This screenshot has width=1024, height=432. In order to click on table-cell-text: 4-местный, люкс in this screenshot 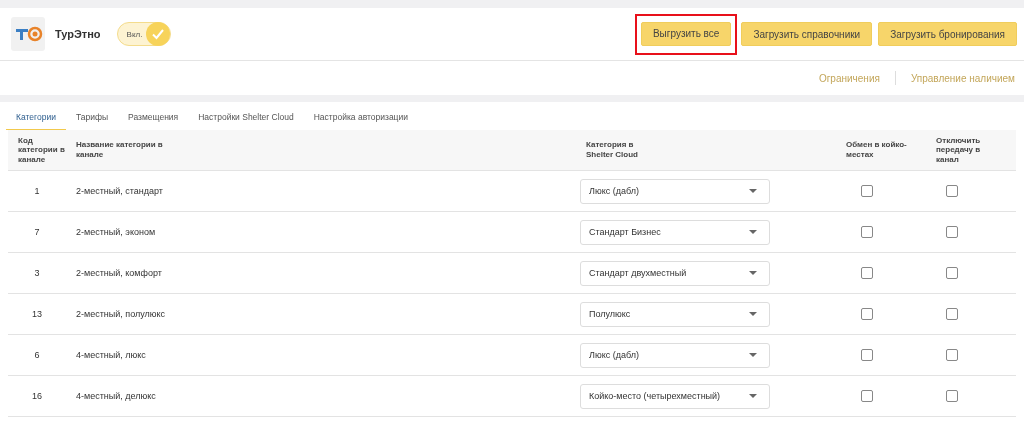, I will do `click(111, 355)`.